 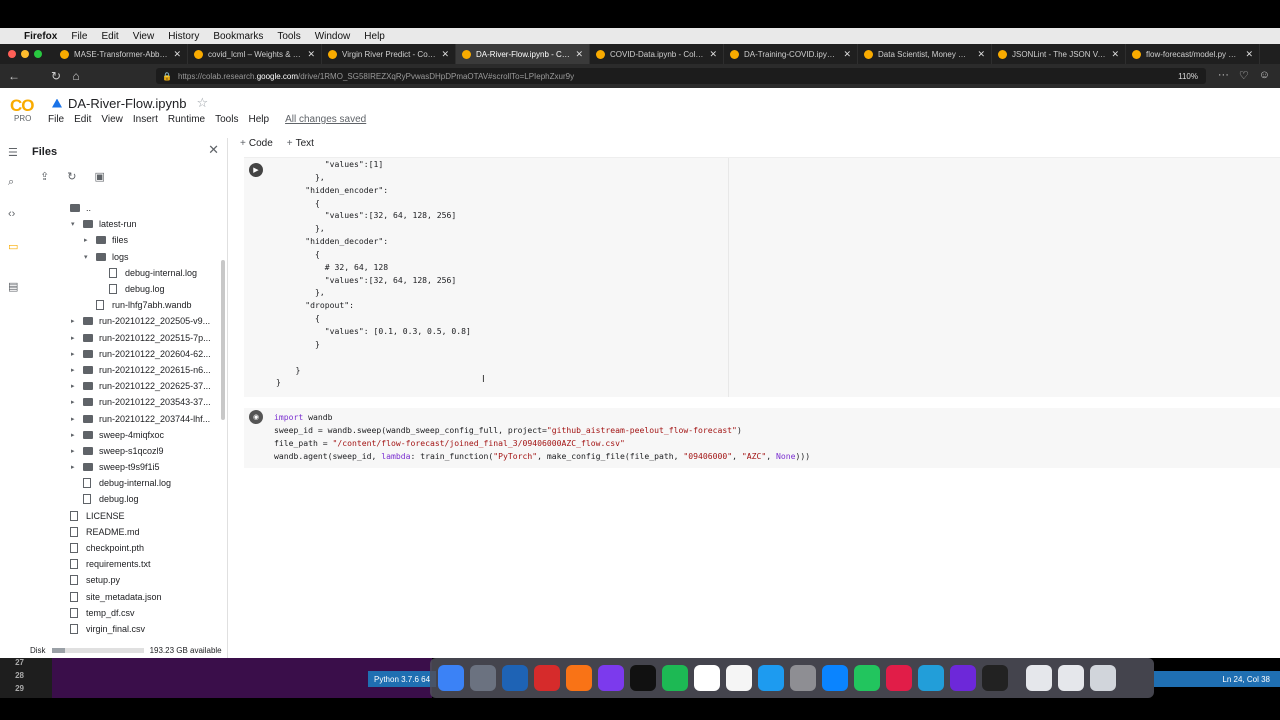 I want to click on browser-tab: Virgin River Predict - Colabor ✕, so click(x=389, y=54).